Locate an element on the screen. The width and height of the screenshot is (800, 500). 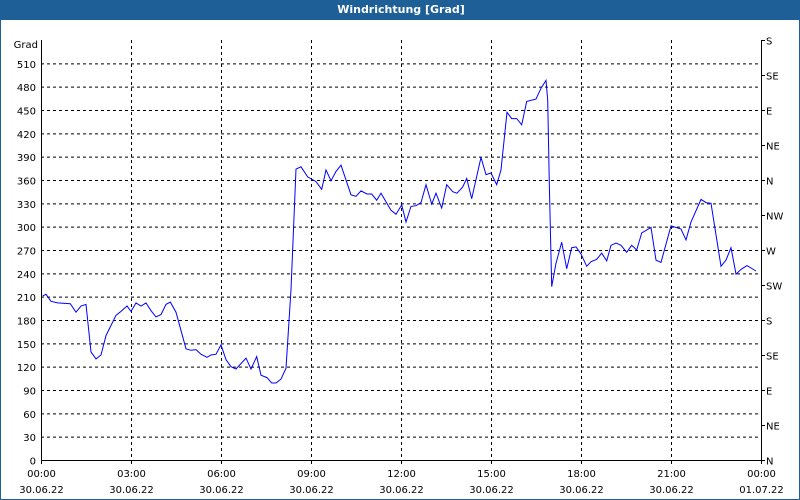
y-tick-label: 90 is located at coordinates (29, 392).